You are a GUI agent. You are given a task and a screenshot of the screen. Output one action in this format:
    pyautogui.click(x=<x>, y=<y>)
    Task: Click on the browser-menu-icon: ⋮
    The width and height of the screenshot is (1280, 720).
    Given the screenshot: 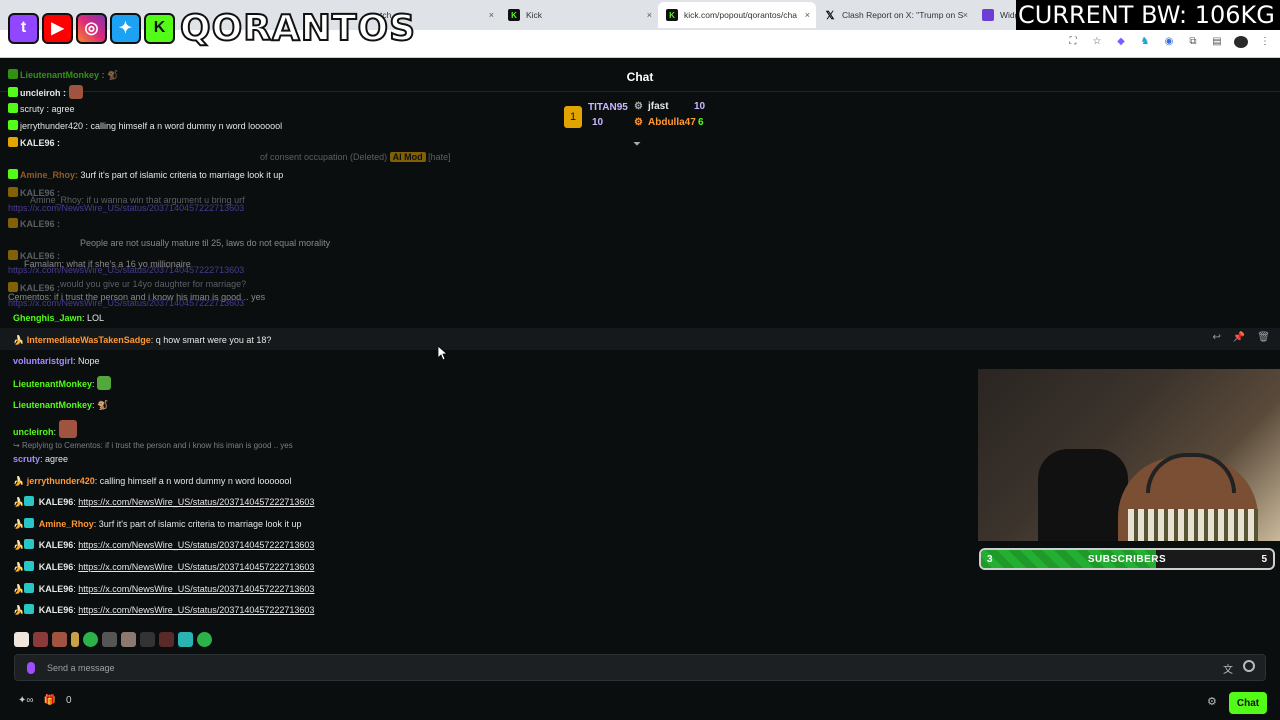 What is the action you would take?
    pyautogui.click(x=1265, y=43)
    